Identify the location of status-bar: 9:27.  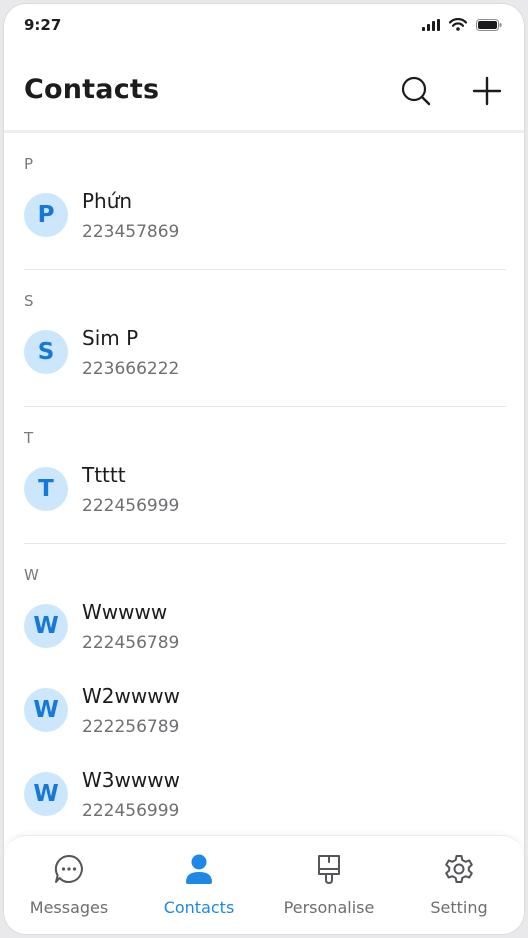
(264, 26).